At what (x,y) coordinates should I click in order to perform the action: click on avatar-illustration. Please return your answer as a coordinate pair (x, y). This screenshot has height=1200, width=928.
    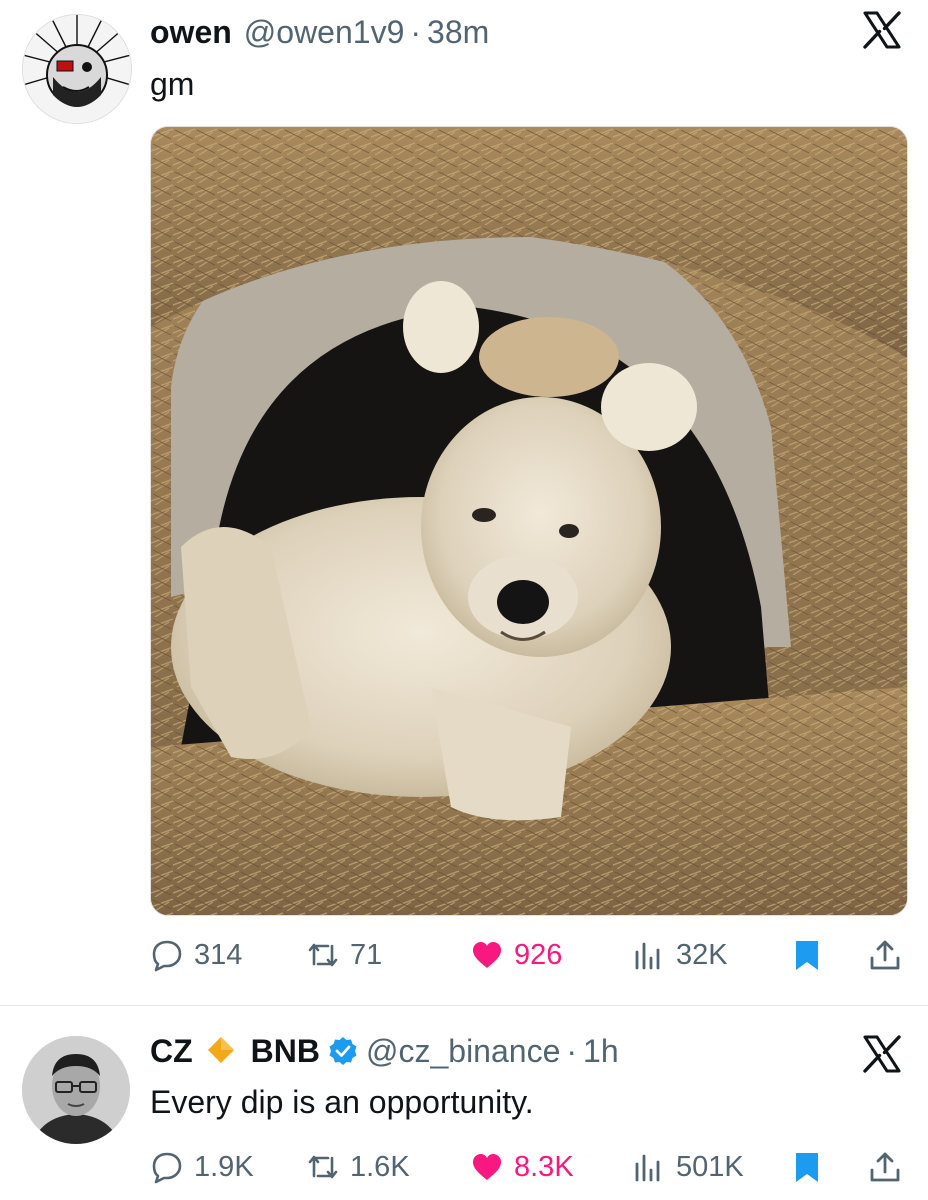
    Looking at the image, I should click on (77, 69).